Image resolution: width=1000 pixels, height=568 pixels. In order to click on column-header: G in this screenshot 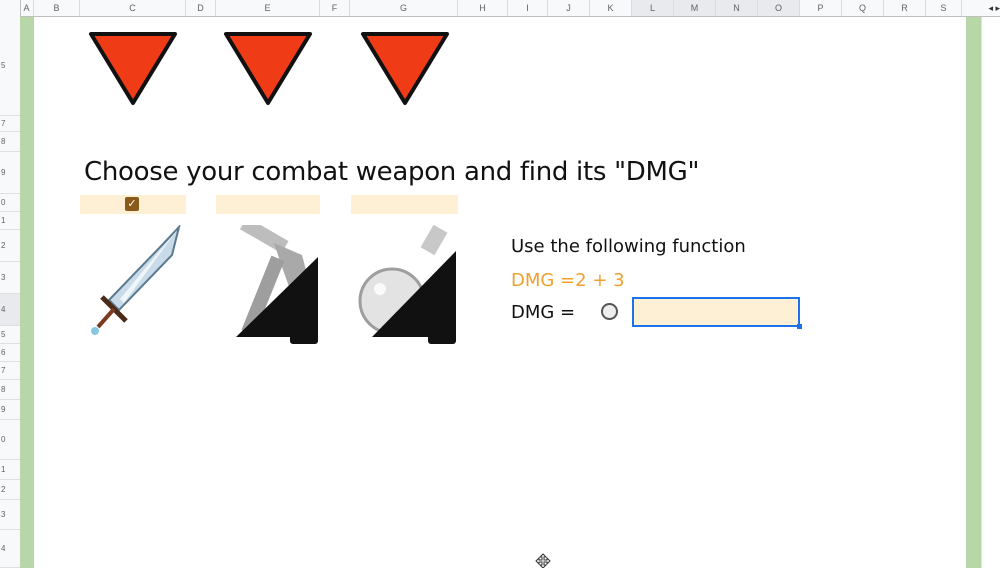, I will do `click(404, 8)`.